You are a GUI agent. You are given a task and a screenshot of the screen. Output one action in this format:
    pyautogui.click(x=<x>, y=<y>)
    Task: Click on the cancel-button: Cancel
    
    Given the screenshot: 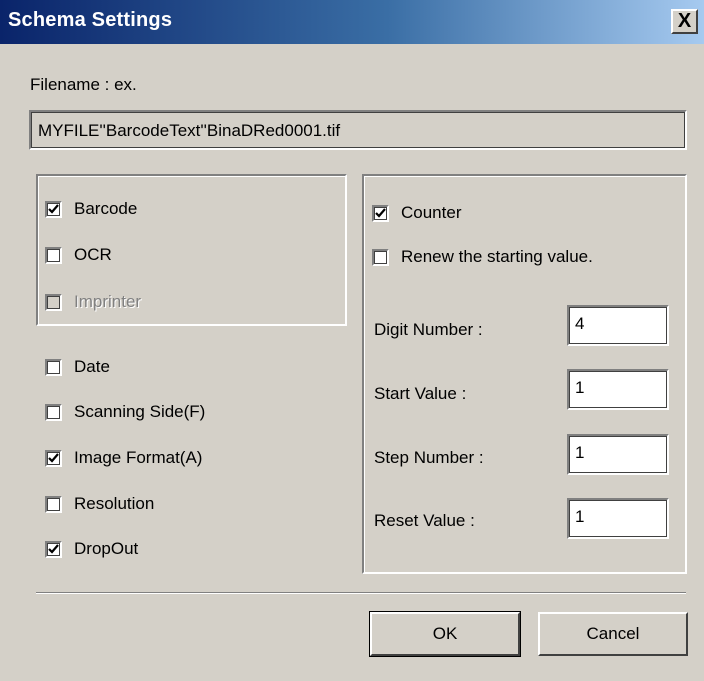 What is the action you would take?
    pyautogui.click(x=613, y=634)
    